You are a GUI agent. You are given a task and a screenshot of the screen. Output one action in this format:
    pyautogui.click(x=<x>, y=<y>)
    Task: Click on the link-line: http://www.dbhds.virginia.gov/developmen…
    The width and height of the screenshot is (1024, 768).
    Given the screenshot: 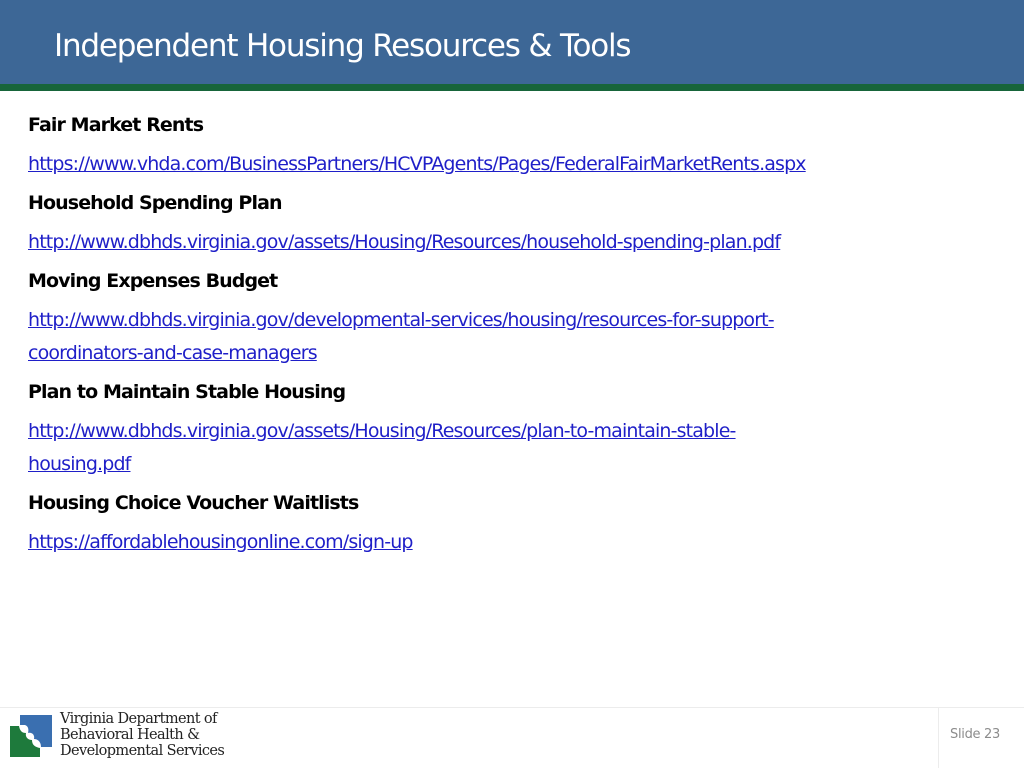 What is the action you would take?
    pyautogui.click(x=401, y=320)
    